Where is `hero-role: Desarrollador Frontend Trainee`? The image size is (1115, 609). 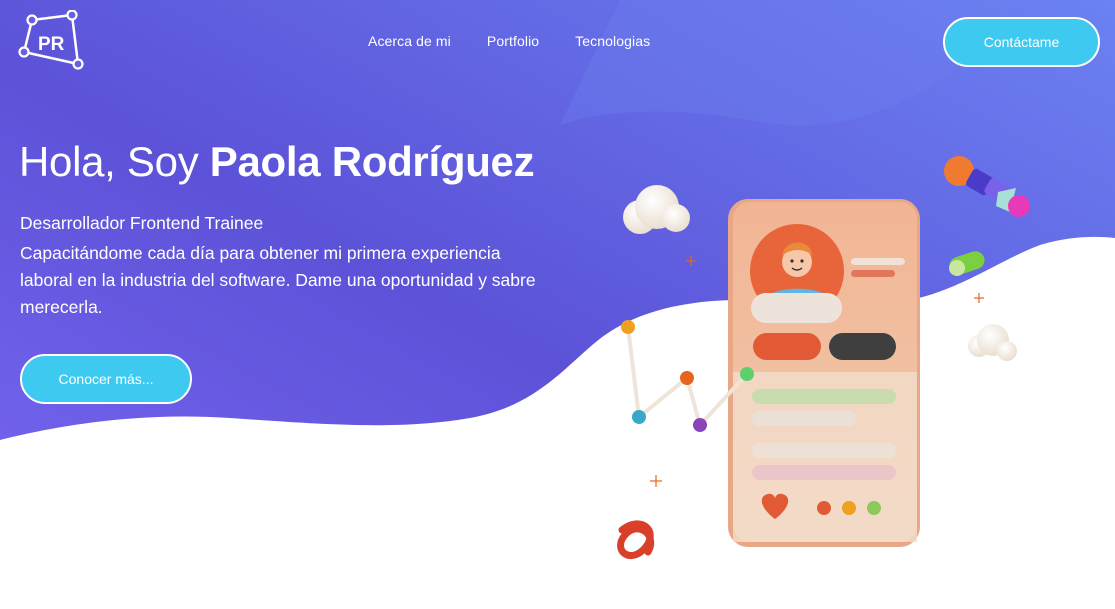
hero-role: Desarrollador Frontend Trainee is located at coordinates (142, 223).